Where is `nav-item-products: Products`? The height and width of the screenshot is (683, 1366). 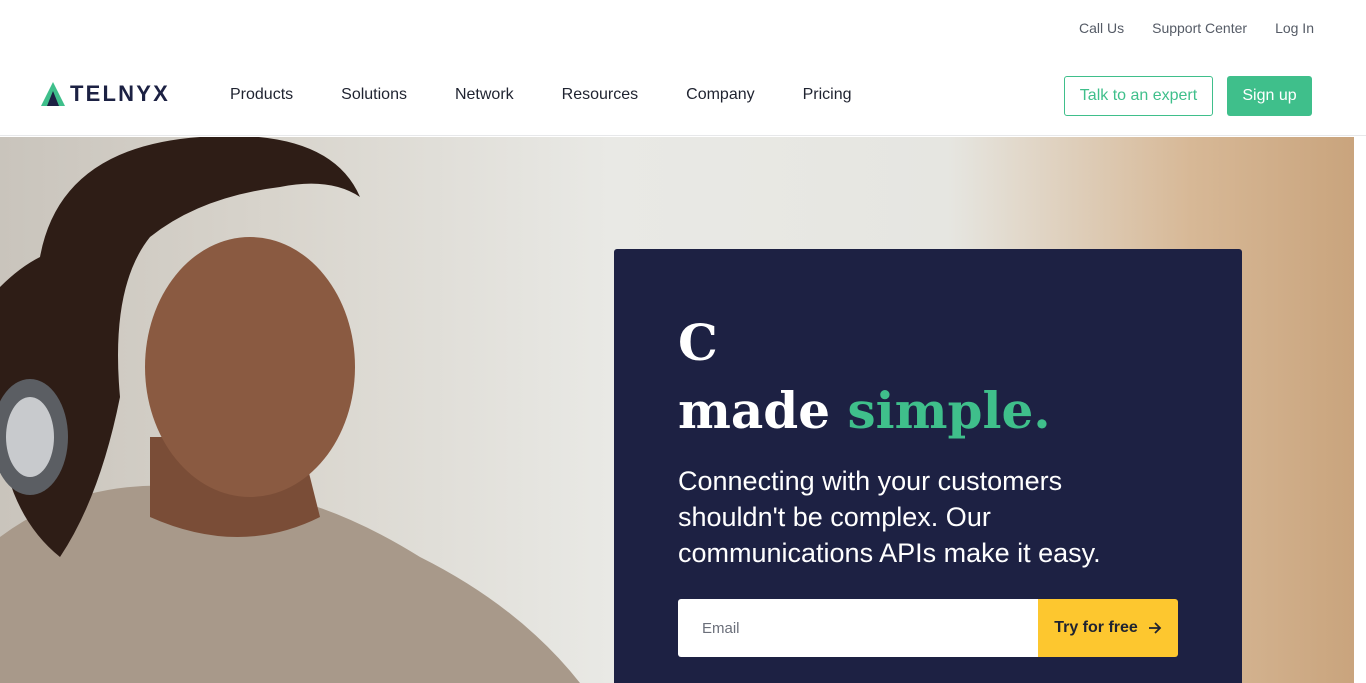
nav-item-products: Products is located at coordinates (261, 95).